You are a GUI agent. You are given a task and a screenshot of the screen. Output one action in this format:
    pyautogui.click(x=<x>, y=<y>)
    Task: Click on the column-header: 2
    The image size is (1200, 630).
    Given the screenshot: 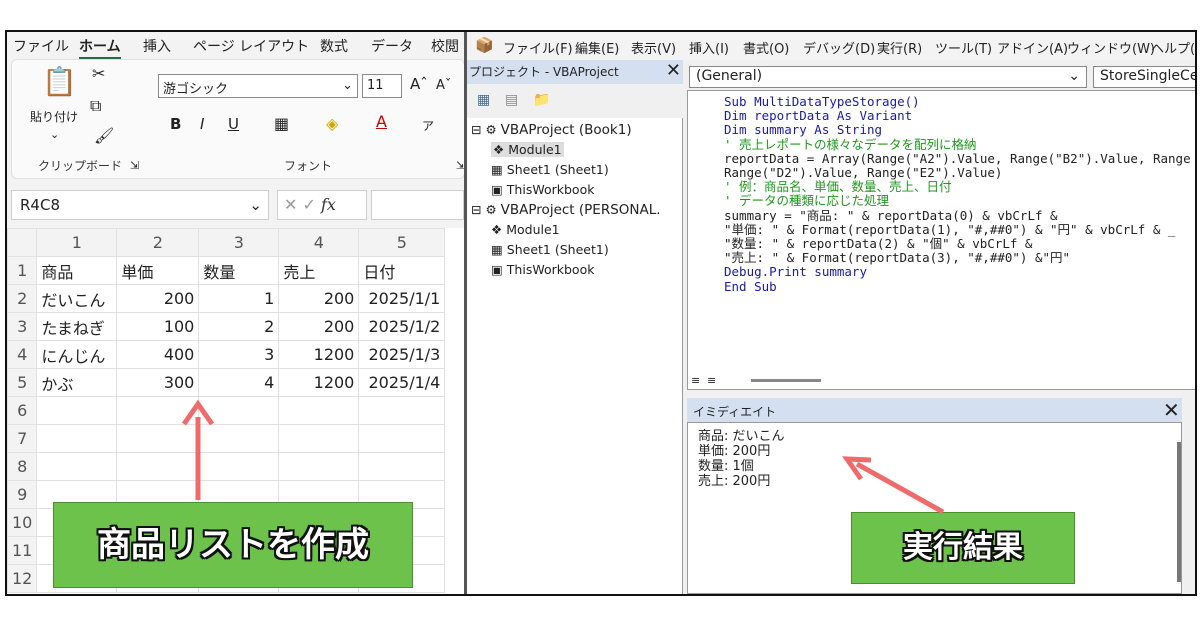 What is the action you would take?
    pyautogui.click(x=158, y=242)
    